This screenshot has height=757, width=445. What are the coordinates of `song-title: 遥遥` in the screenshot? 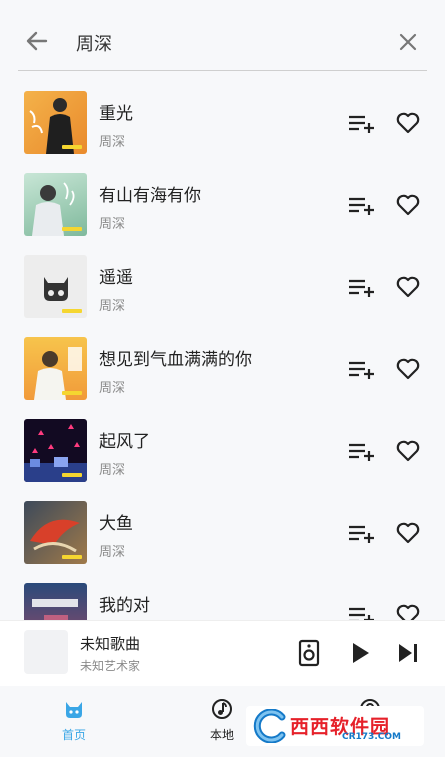 It's located at (116, 278).